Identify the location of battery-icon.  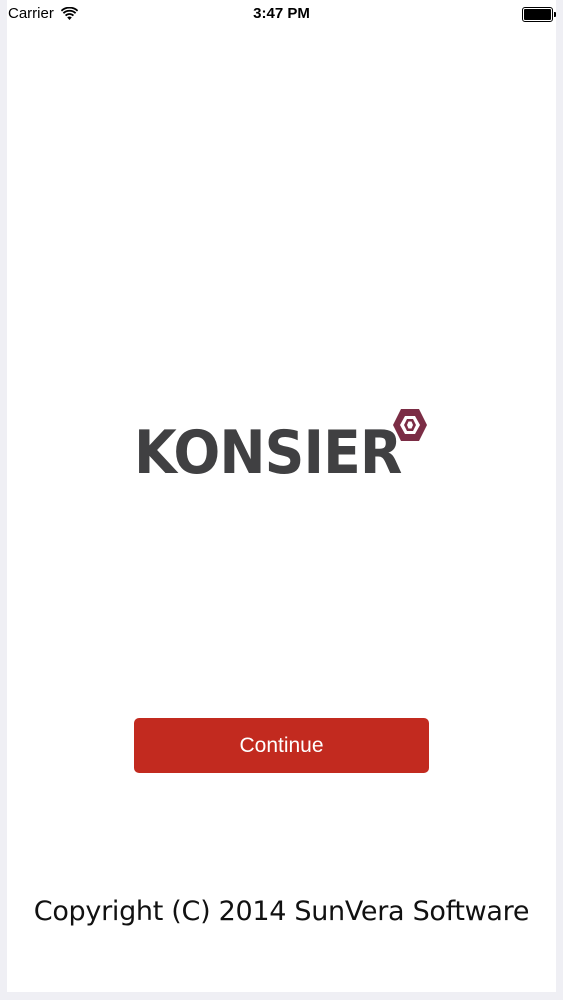
(539, 14).